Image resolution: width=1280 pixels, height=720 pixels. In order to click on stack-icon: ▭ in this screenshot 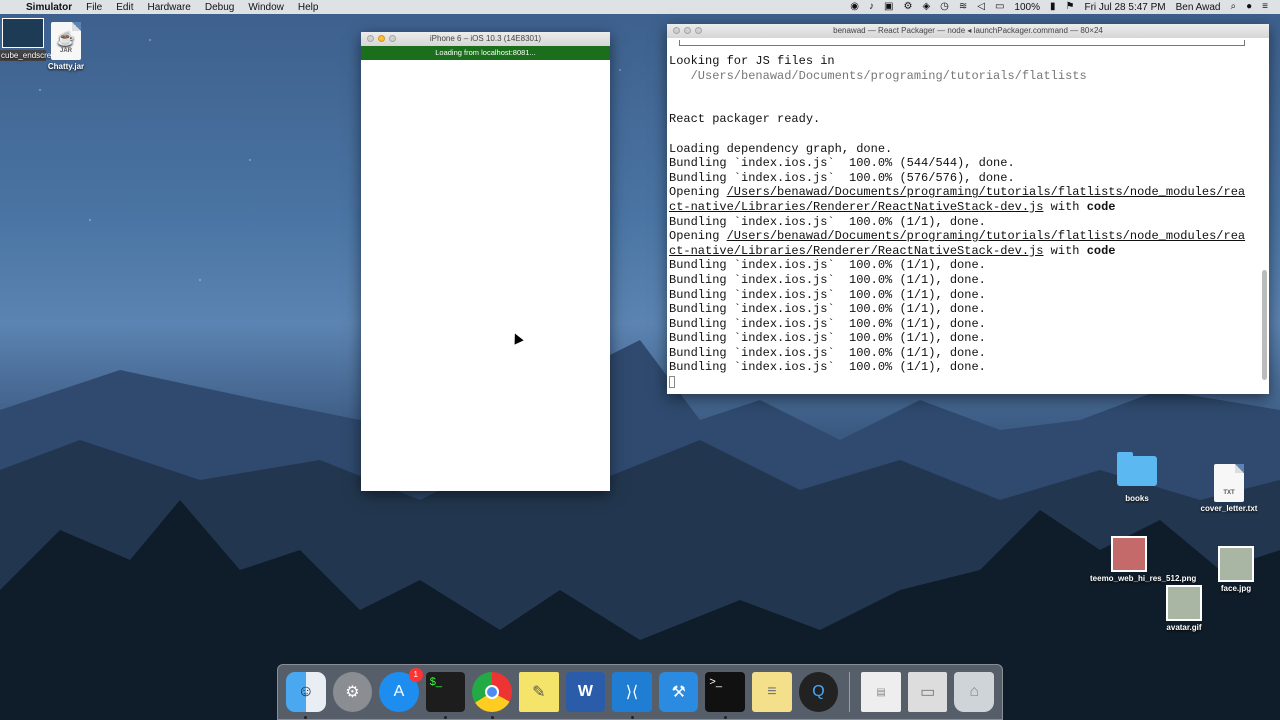, I will do `click(928, 692)`.